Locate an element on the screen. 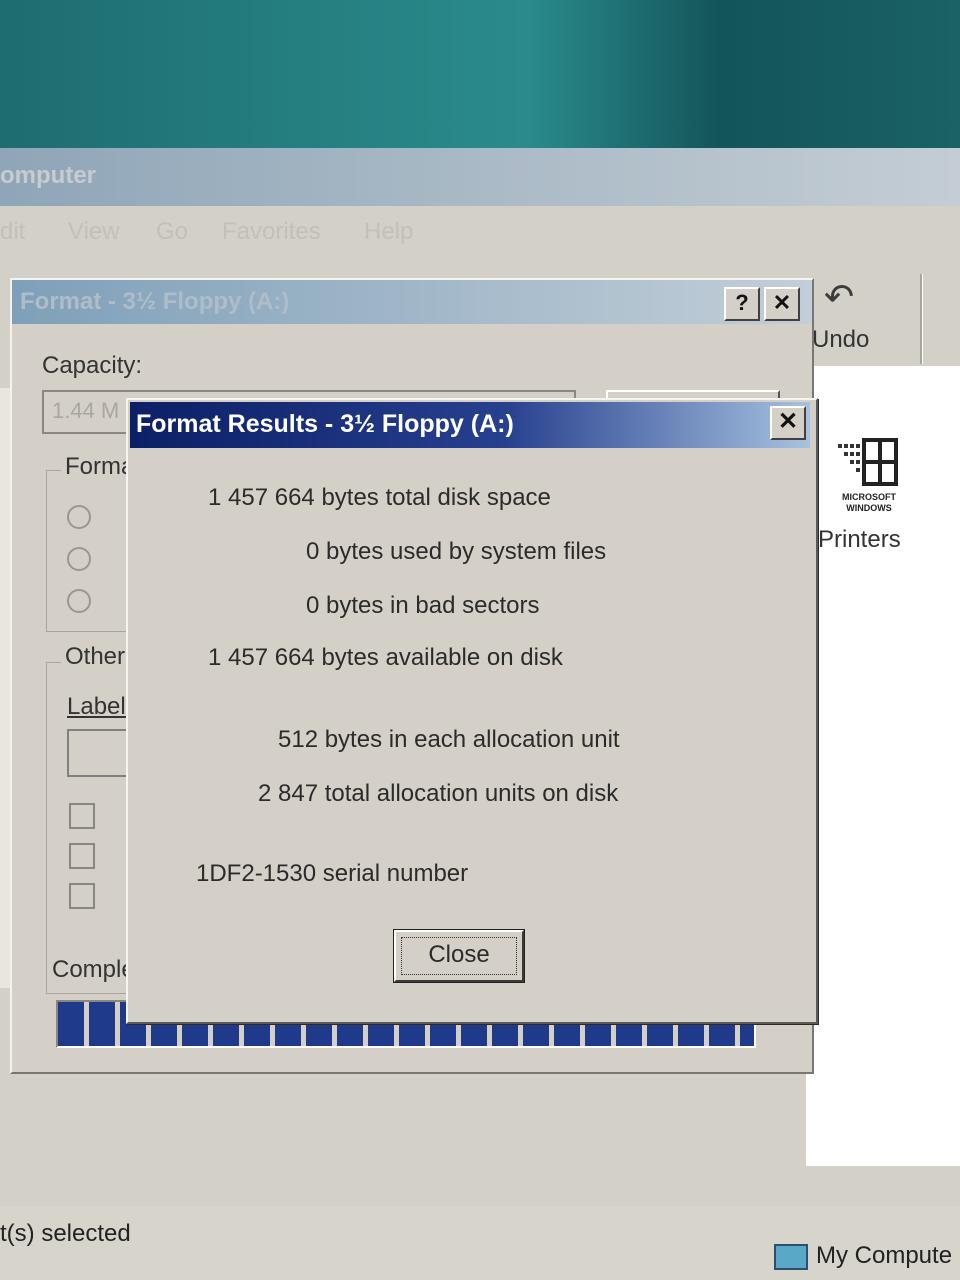  allocation-units-total: 2 847 total allocation units on disk is located at coordinates (438, 793).